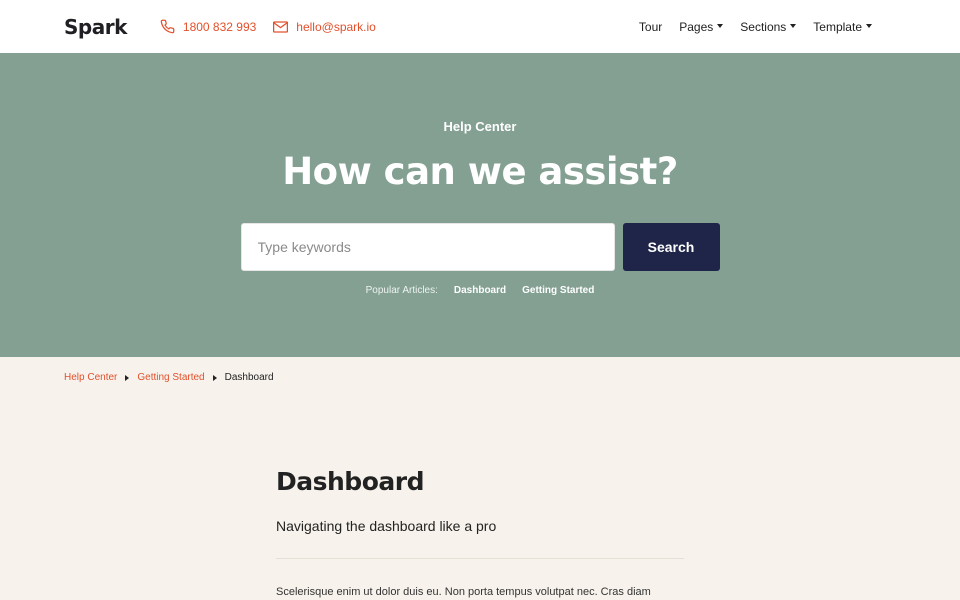 The image size is (960, 600). What do you see at coordinates (281, 26) in the screenshot?
I see `mail-icon` at bounding box center [281, 26].